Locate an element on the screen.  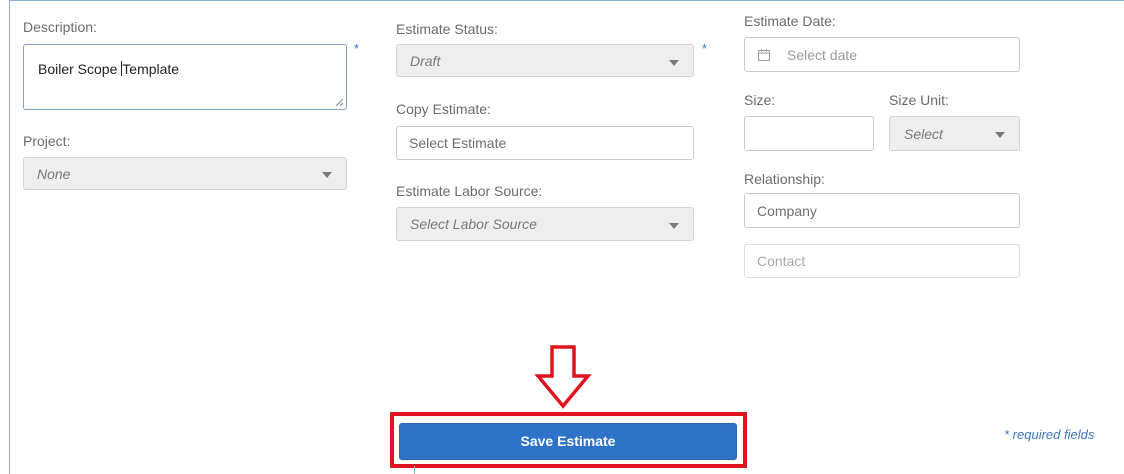
labor-source-select: Select Labor Source is located at coordinates (545, 224).